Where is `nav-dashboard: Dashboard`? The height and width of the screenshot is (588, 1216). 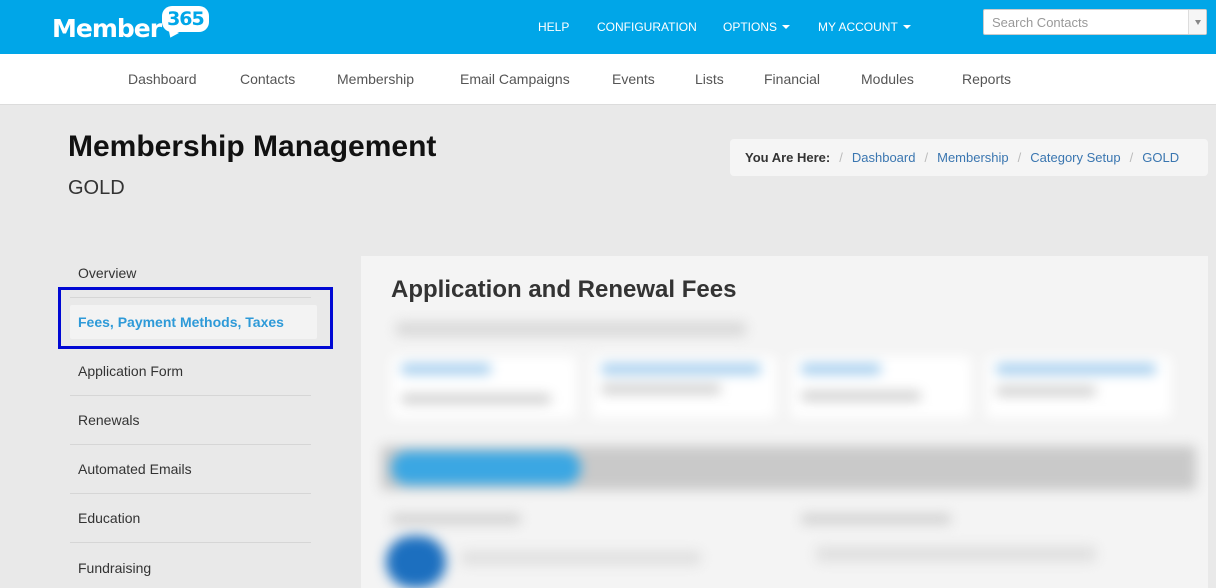 nav-dashboard: Dashboard is located at coordinates (162, 79).